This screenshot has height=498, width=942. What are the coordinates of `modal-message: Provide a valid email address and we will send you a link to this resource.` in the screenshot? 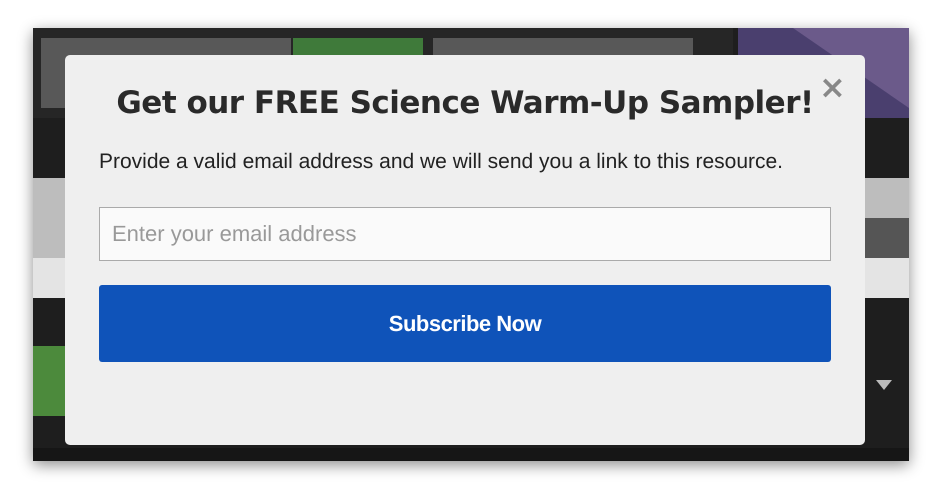 It's located at (441, 162).